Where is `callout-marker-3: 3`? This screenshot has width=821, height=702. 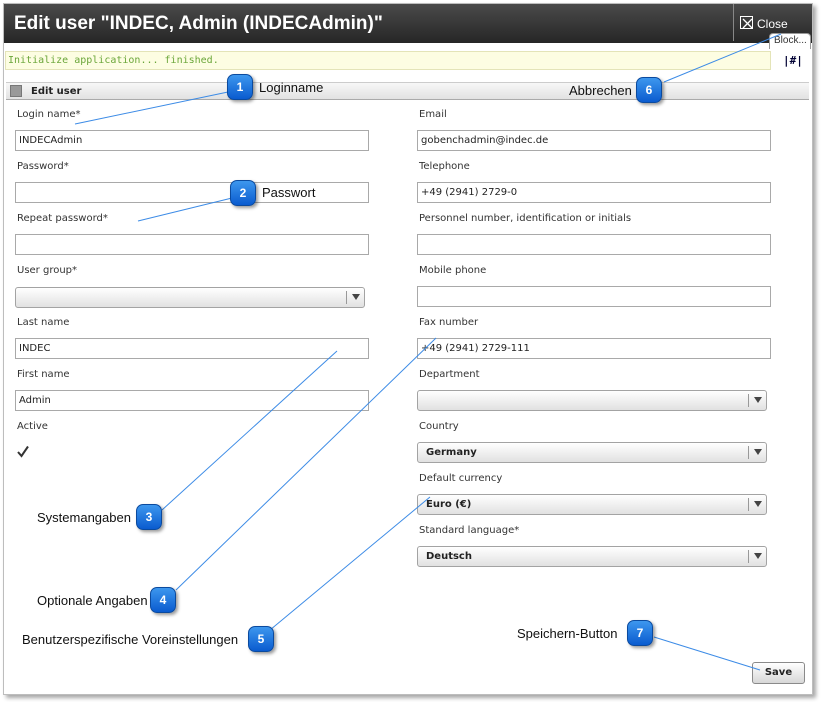
callout-marker-3: 3 is located at coordinates (149, 517).